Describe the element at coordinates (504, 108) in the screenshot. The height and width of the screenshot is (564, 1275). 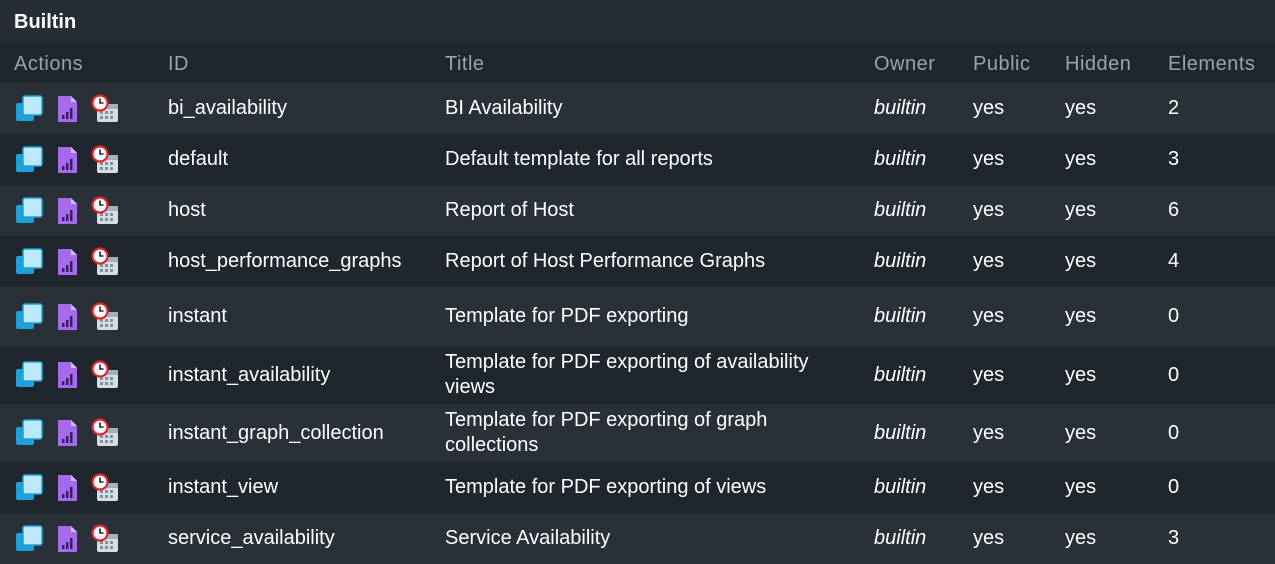
I see `report-title: BI Availability` at that location.